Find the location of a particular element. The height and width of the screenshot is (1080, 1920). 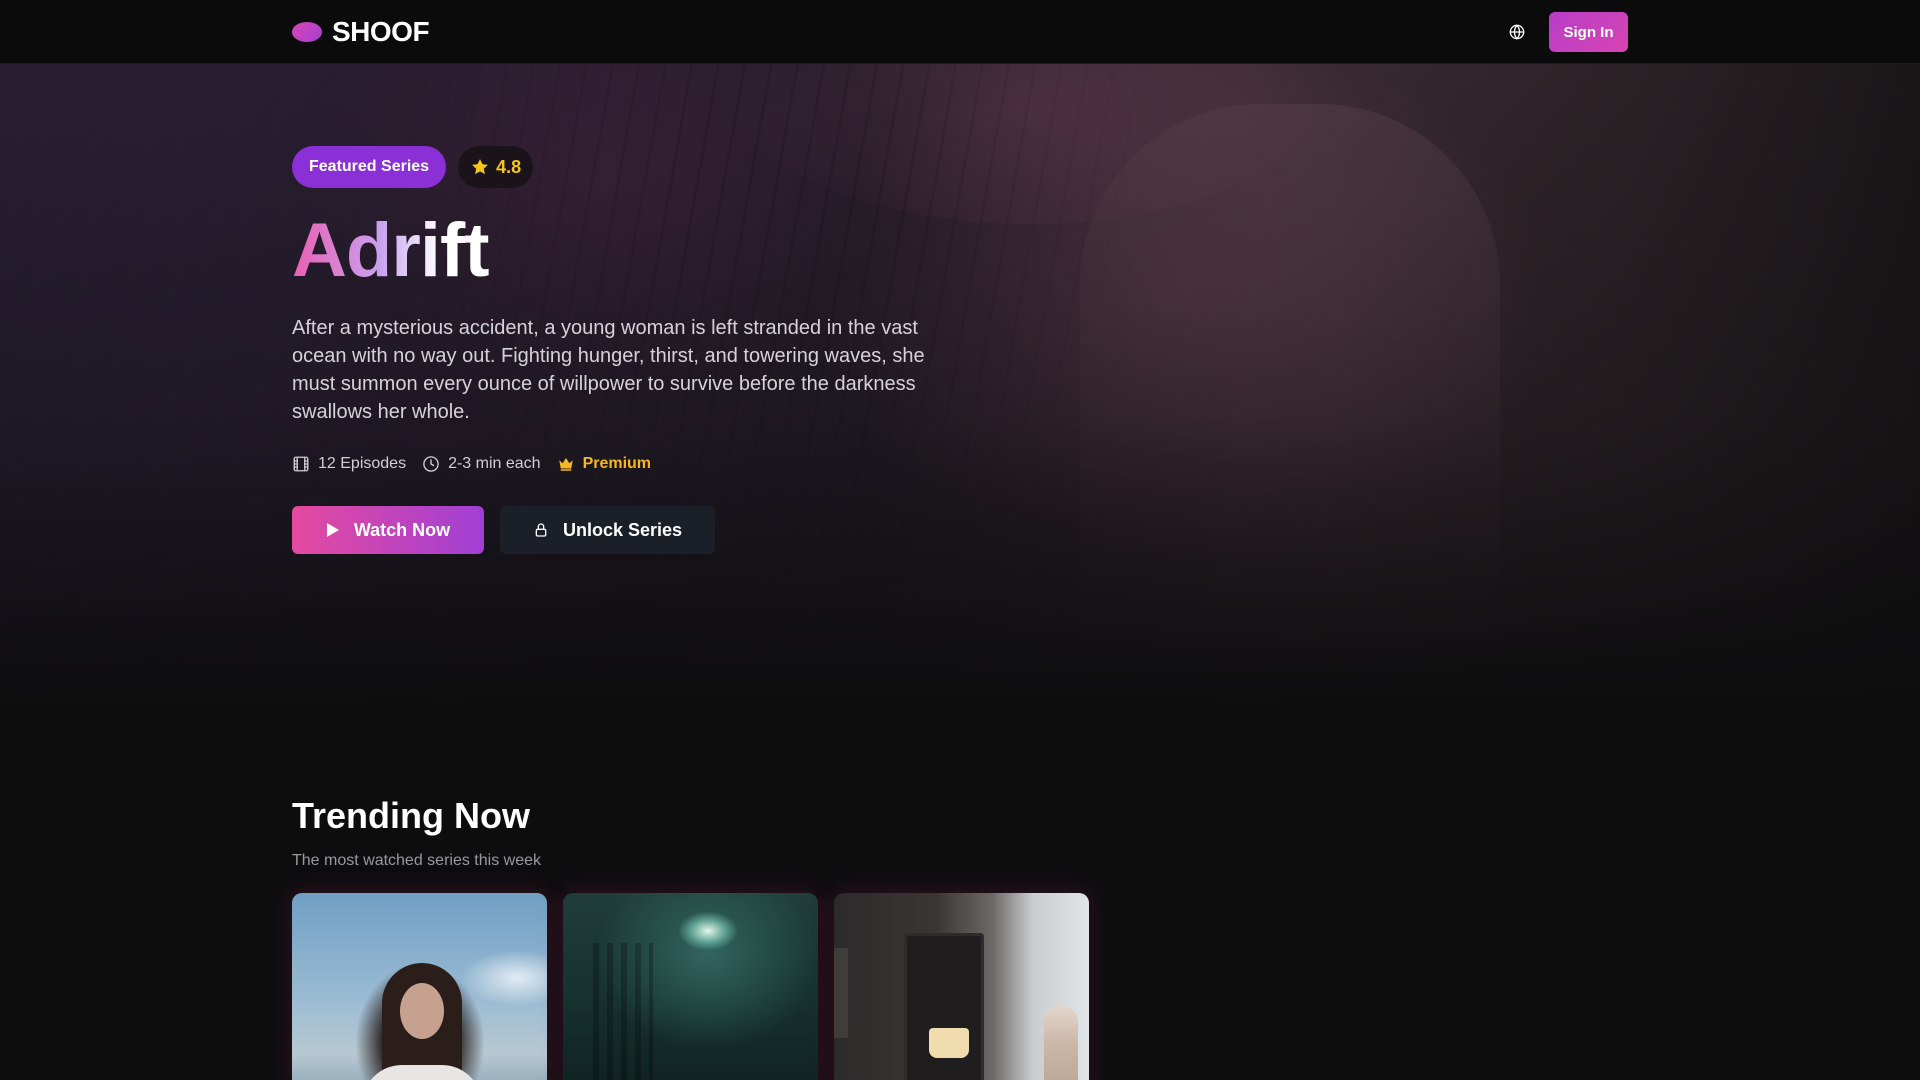

duration-meta: 2-3 min each is located at coordinates (481, 464).